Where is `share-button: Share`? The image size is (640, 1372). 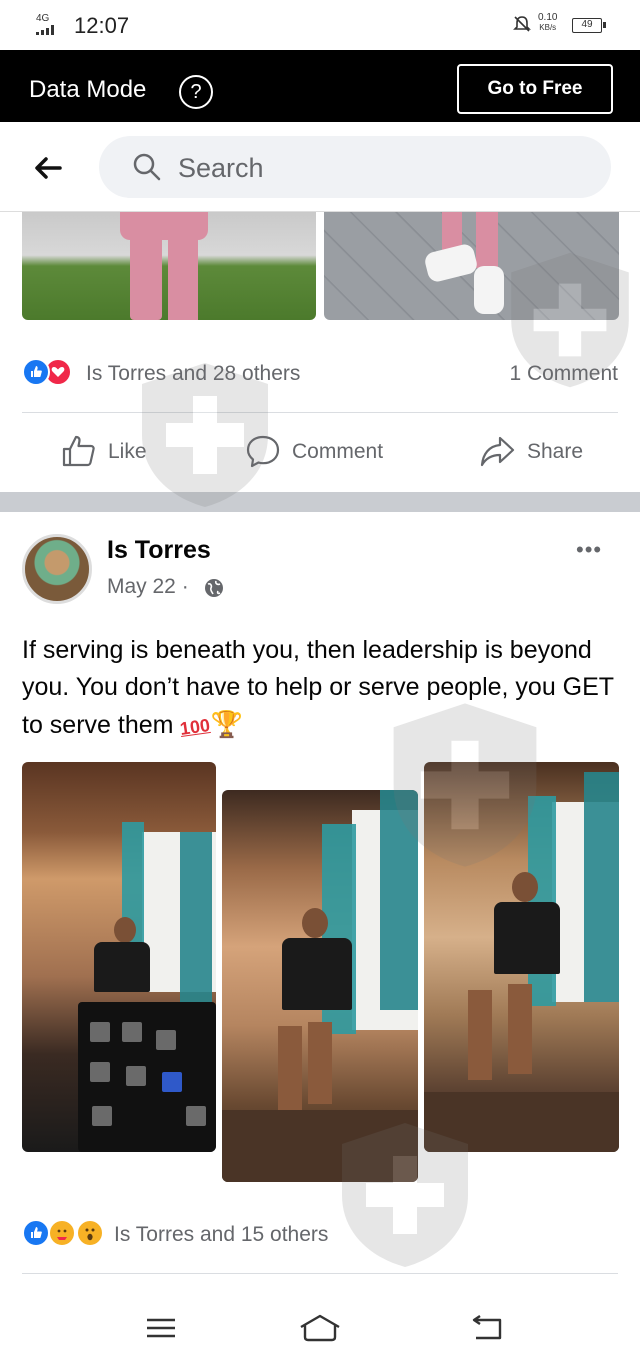
share-button: Share is located at coordinates (538, 452).